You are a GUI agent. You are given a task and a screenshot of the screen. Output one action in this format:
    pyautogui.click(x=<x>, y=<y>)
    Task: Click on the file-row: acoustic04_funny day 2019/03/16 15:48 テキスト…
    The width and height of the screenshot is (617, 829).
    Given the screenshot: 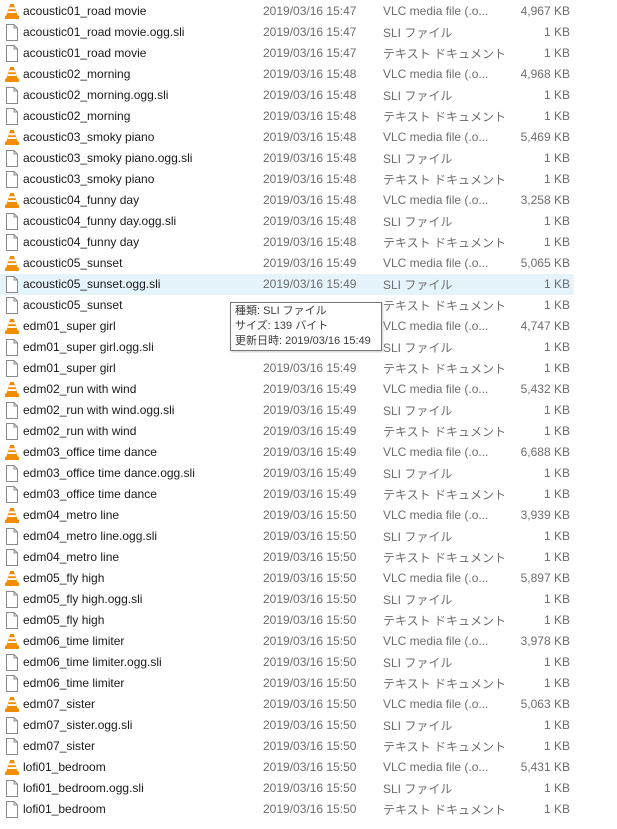 What is the action you would take?
    pyautogui.click(x=287, y=242)
    